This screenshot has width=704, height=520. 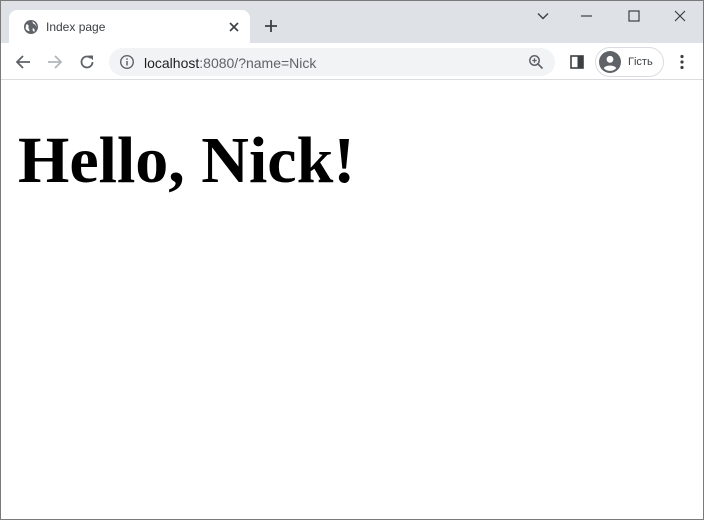 I want to click on reload-button, so click(x=87, y=62).